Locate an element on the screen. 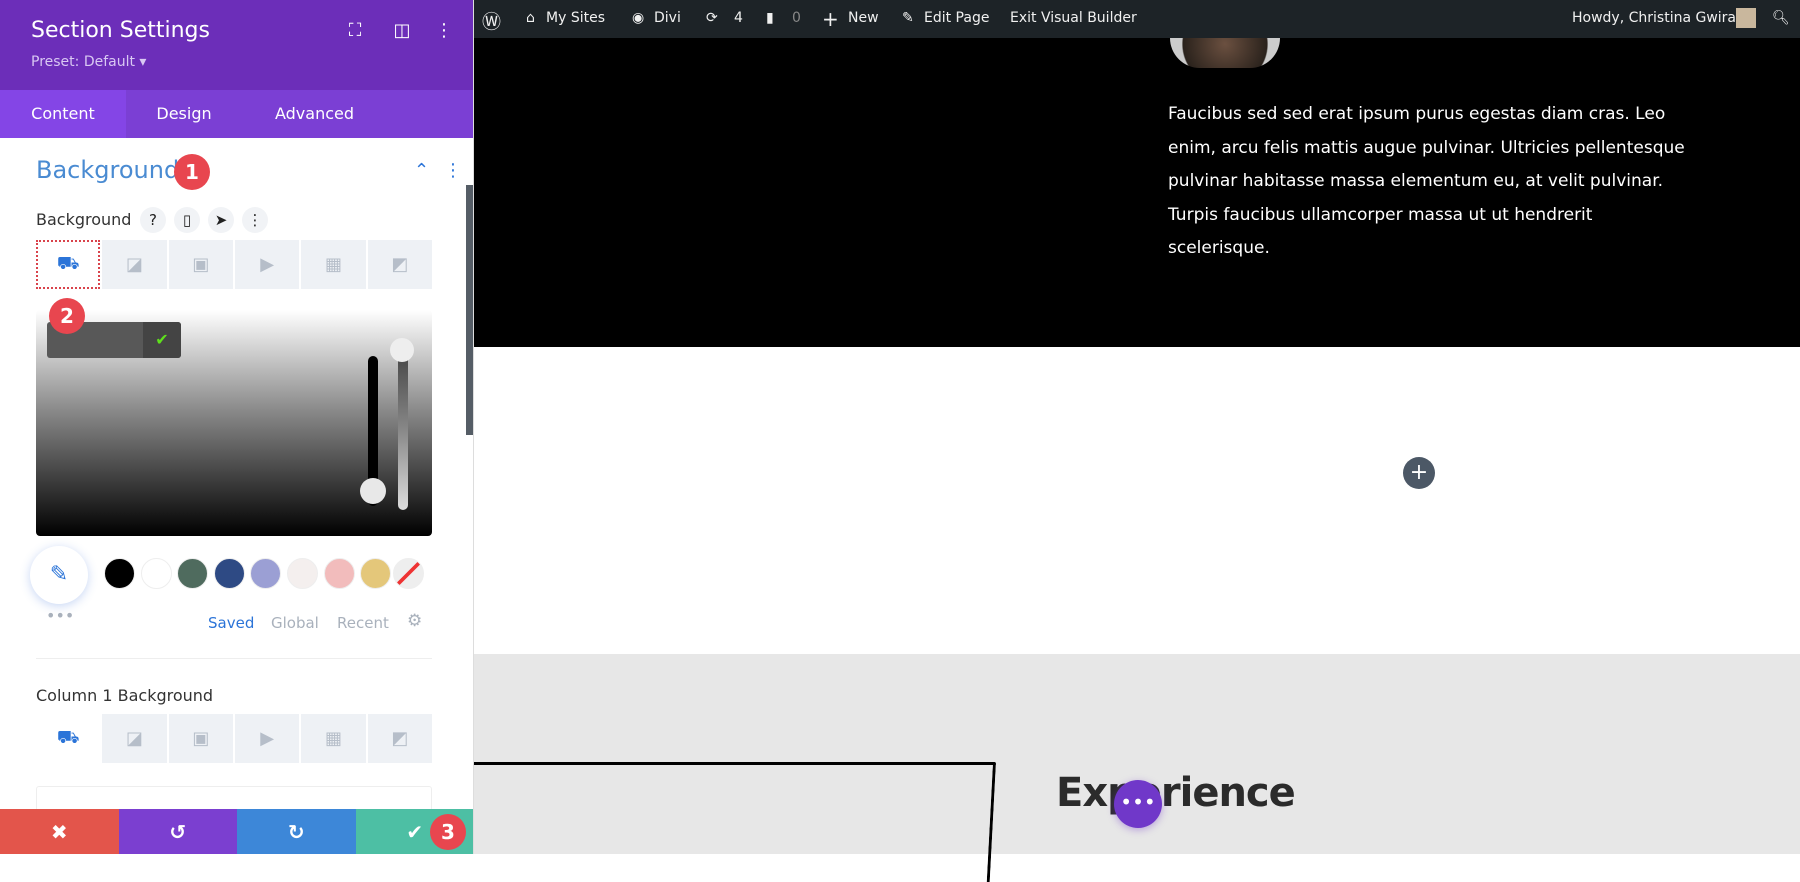 Image resolution: width=1800 pixels, height=882 pixels. help-icon: ? is located at coordinates (153, 220).